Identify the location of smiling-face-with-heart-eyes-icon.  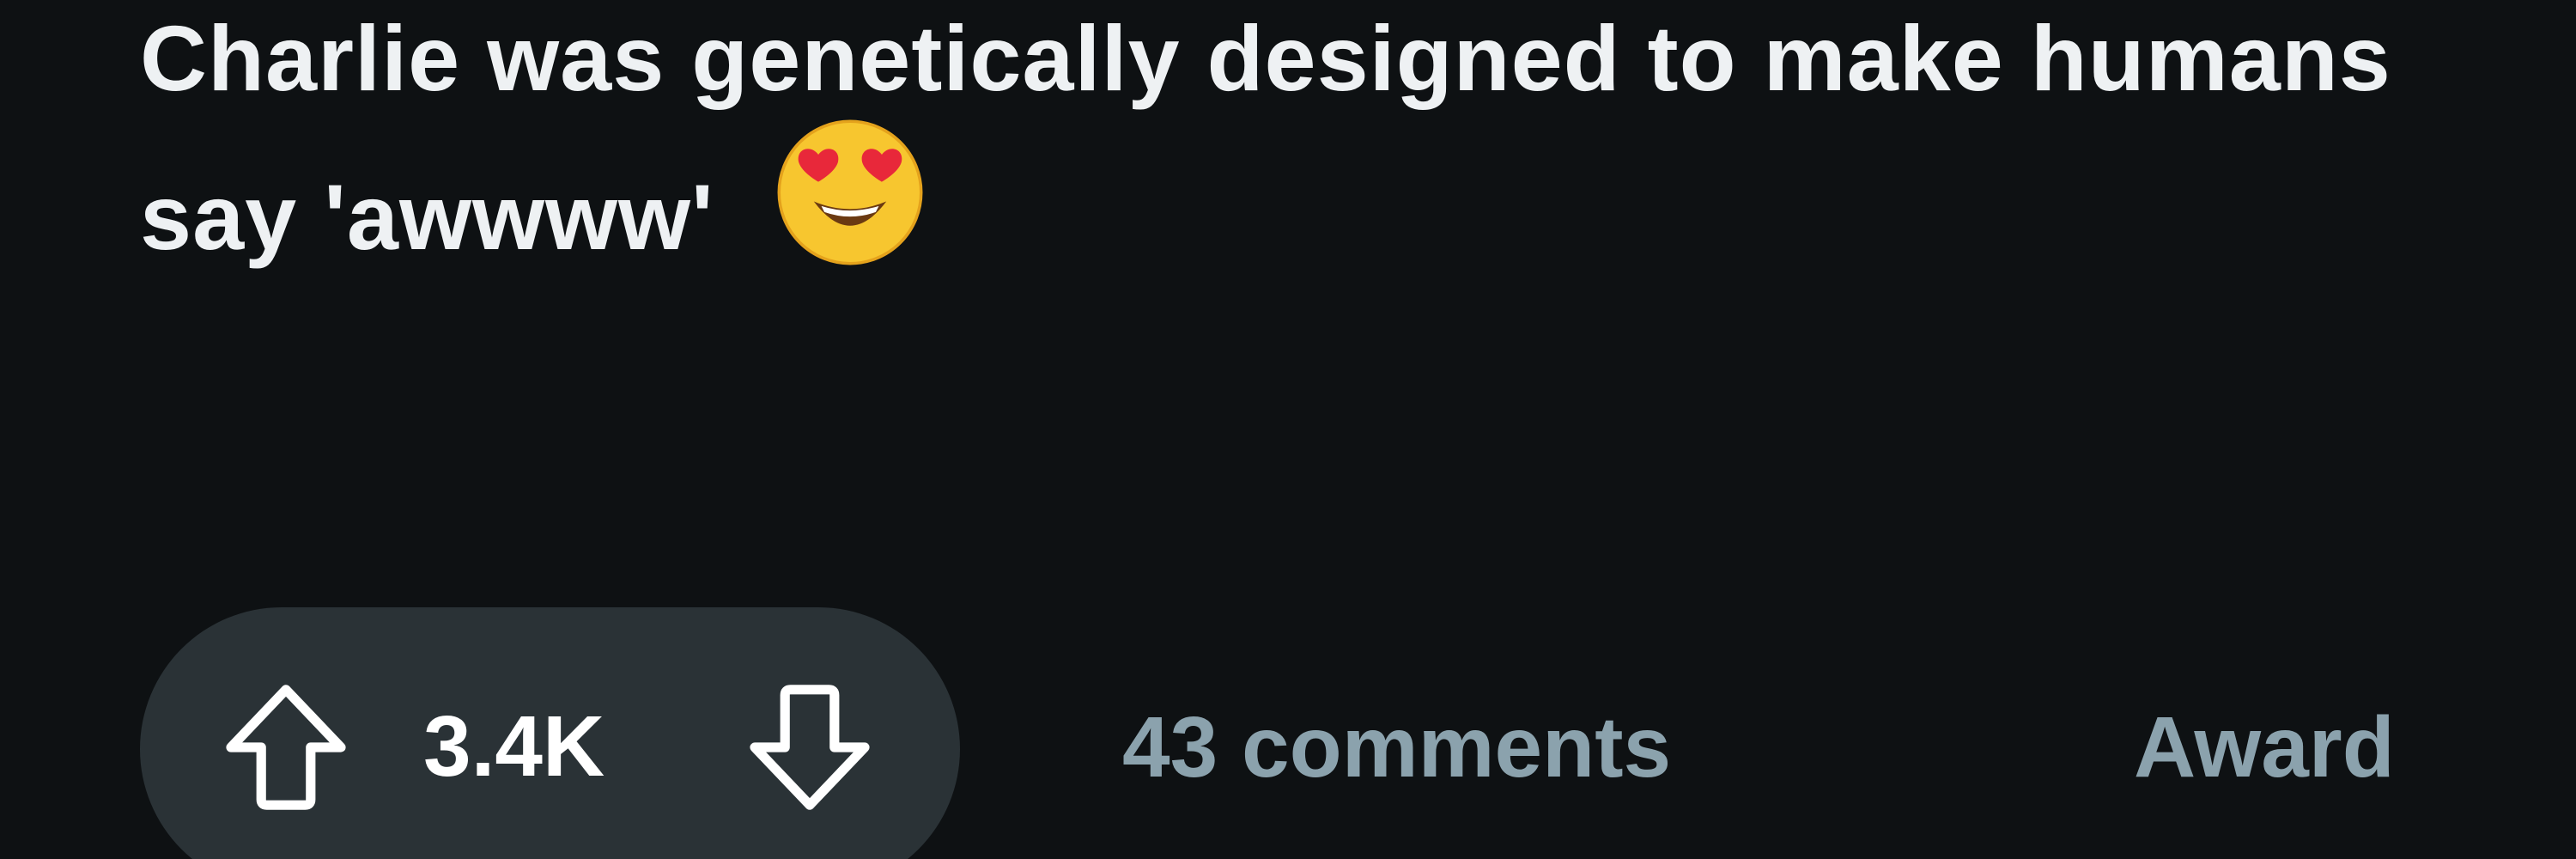
(850, 192).